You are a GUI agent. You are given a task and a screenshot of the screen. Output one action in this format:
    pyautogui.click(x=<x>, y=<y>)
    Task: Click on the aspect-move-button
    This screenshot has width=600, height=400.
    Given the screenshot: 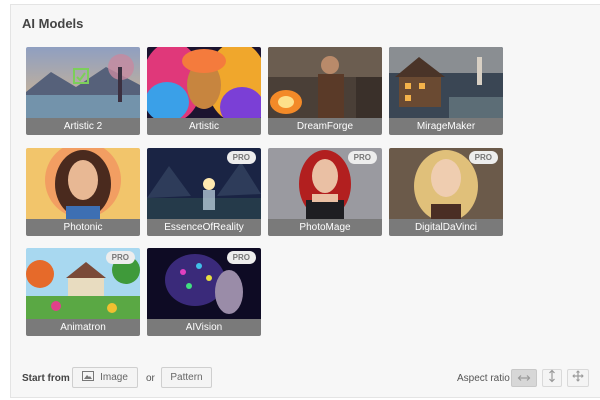 What is the action you would take?
    pyautogui.click(x=578, y=378)
    